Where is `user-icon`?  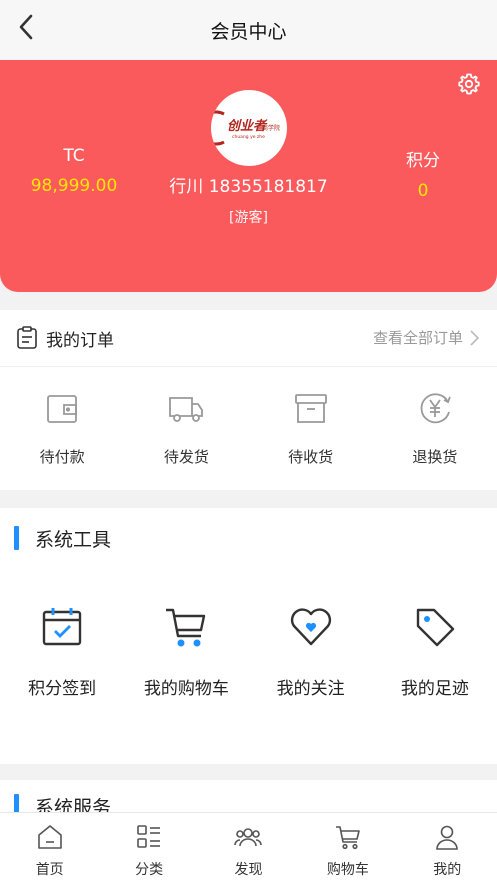 user-icon is located at coordinates (447, 837).